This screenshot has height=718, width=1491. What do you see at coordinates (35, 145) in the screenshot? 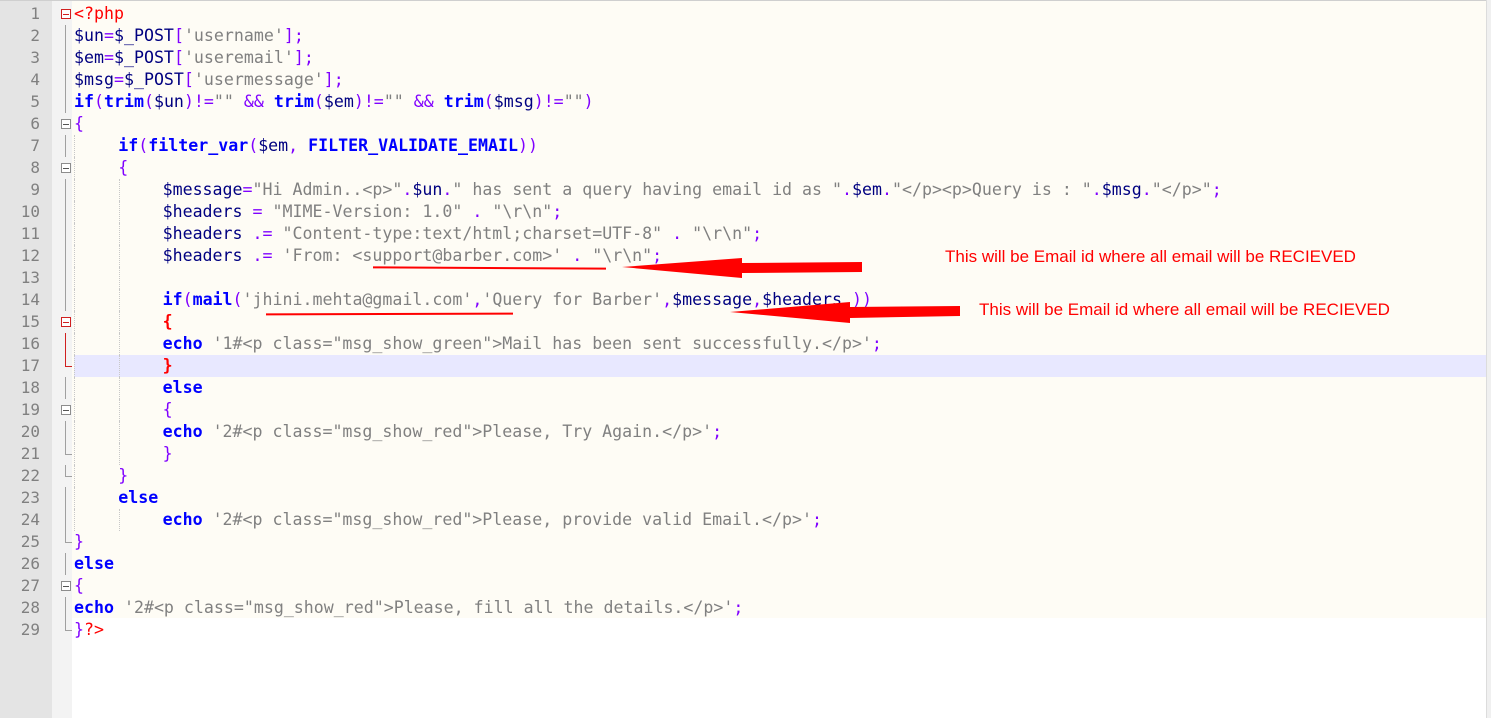
I see `line-number: 7` at bounding box center [35, 145].